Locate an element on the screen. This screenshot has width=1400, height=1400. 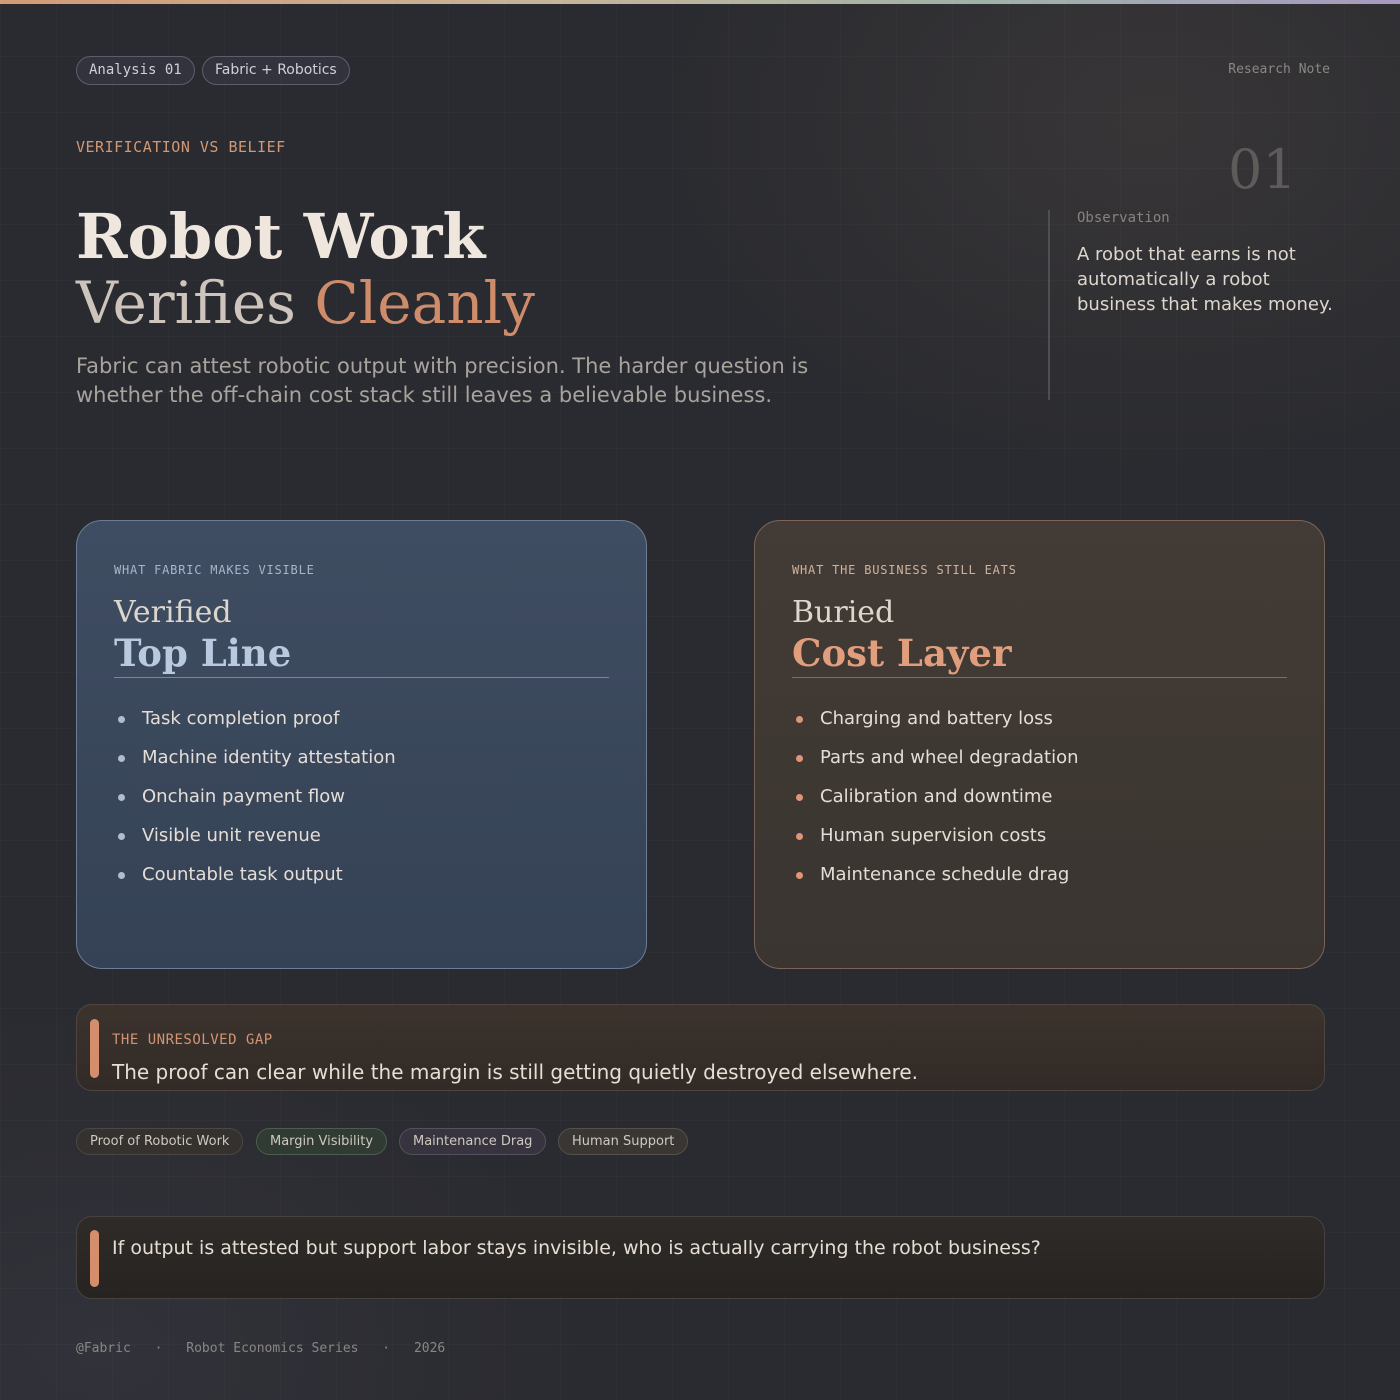
footer-series: Robot Economics Series is located at coordinates (272, 1348).